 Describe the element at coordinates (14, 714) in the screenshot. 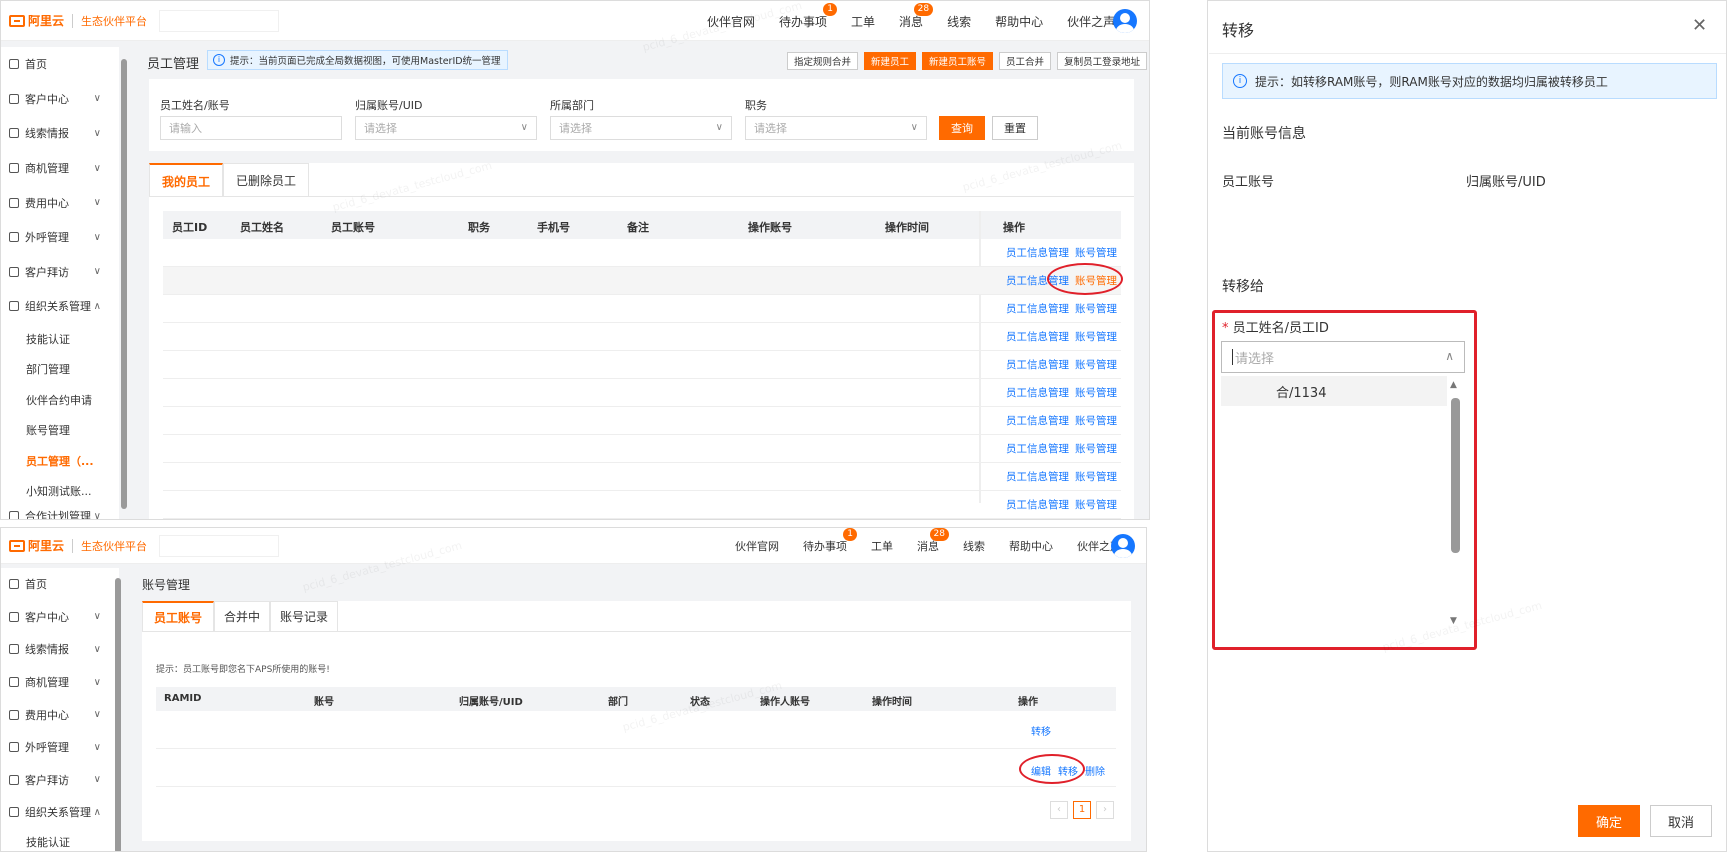

I see `fee-icon` at that location.